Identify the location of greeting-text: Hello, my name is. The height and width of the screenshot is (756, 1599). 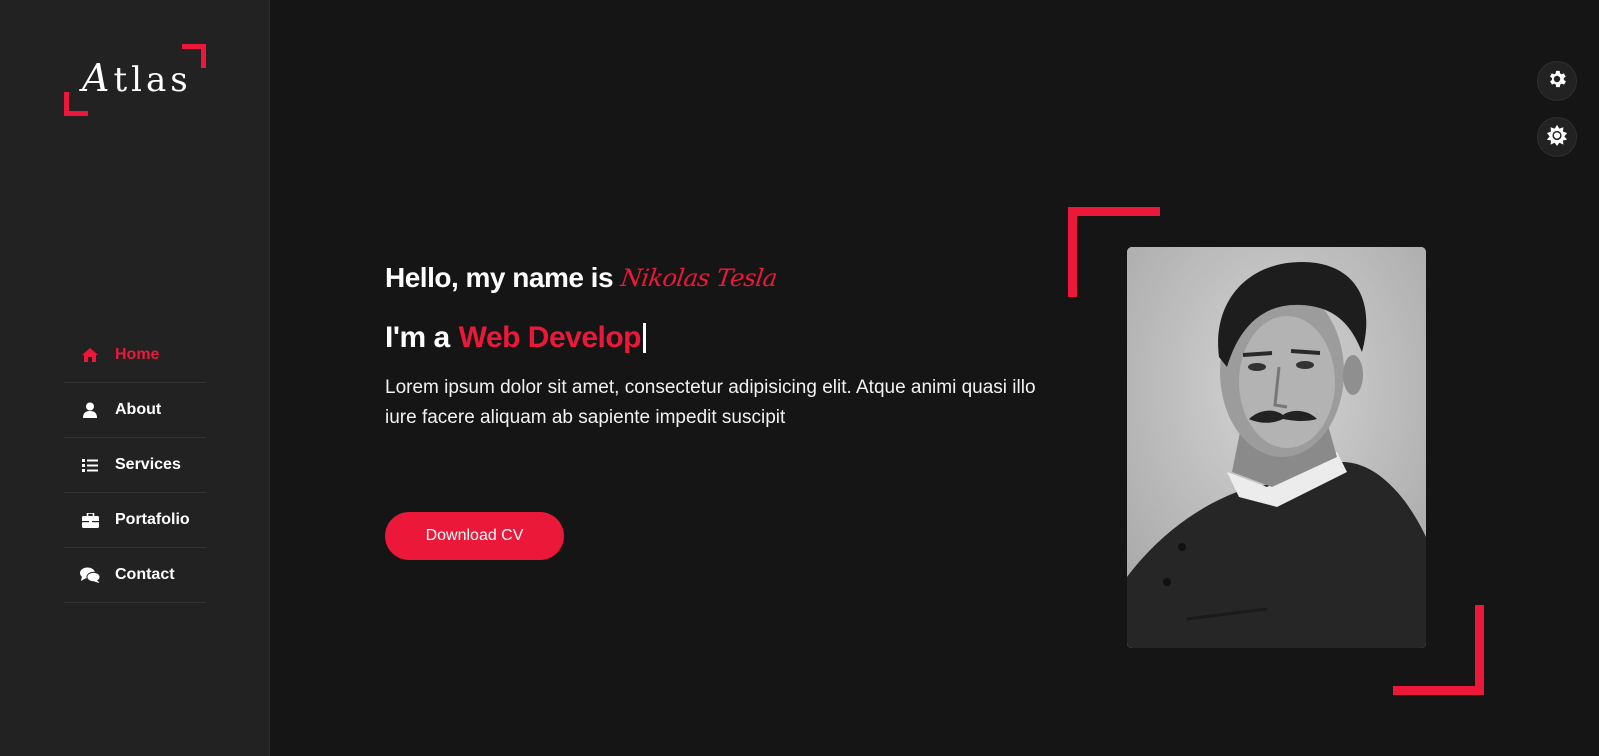
(499, 277).